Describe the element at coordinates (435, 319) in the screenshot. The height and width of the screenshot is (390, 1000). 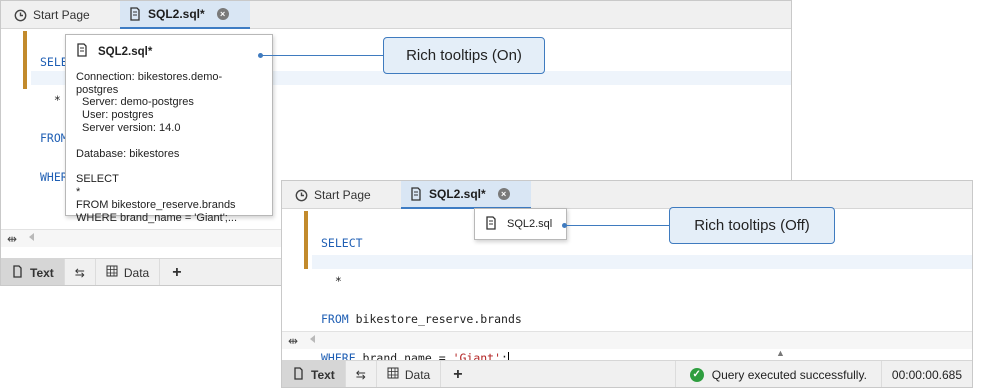
I see `code-table-name: bikestore_reserve.brands` at that location.